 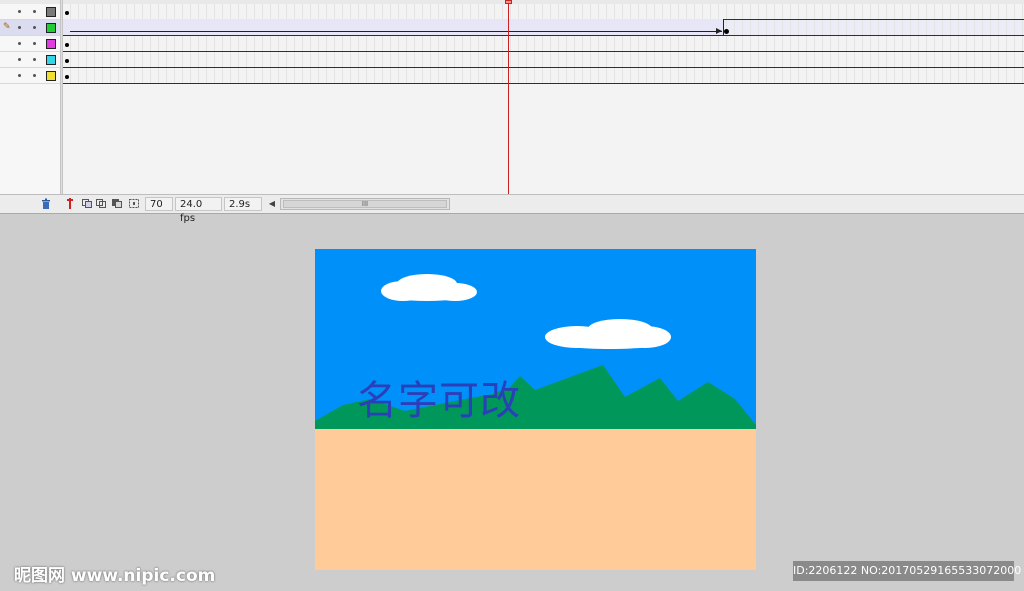 I want to click on elapsed-time-field: 2.9s, so click(x=243, y=204).